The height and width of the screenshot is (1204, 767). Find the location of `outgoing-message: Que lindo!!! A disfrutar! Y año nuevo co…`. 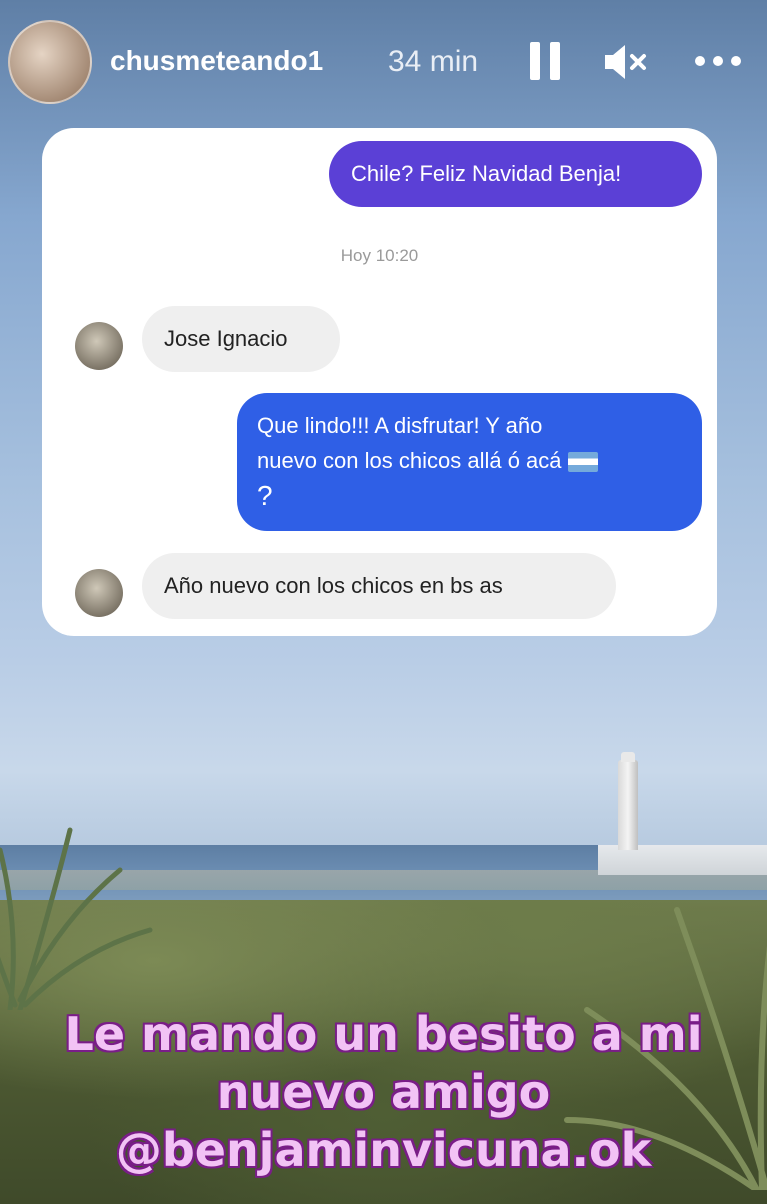

outgoing-message: Que lindo!!! A disfrutar! Y año nuevo co… is located at coordinates (469, 462).